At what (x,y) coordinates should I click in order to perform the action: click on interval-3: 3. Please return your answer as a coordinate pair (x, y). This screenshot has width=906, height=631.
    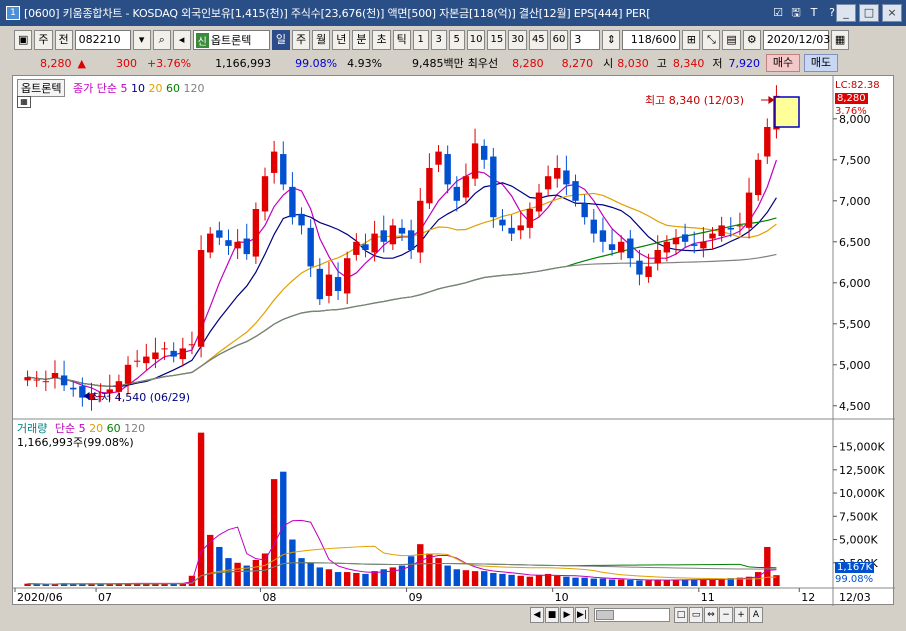
    Looking at the image, I should click on (438, 40).